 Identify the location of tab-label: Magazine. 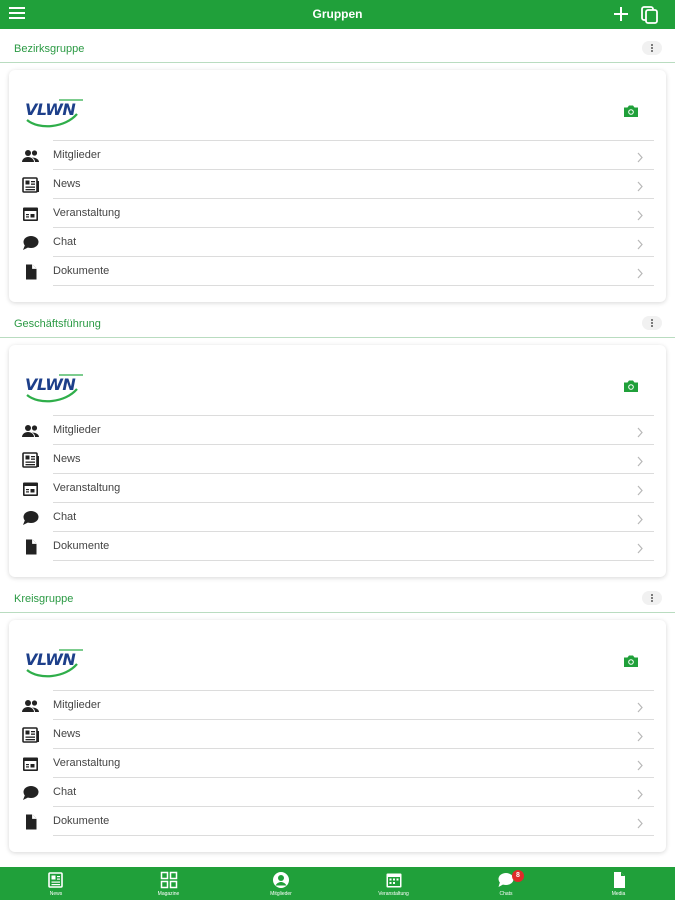
(168, 894).